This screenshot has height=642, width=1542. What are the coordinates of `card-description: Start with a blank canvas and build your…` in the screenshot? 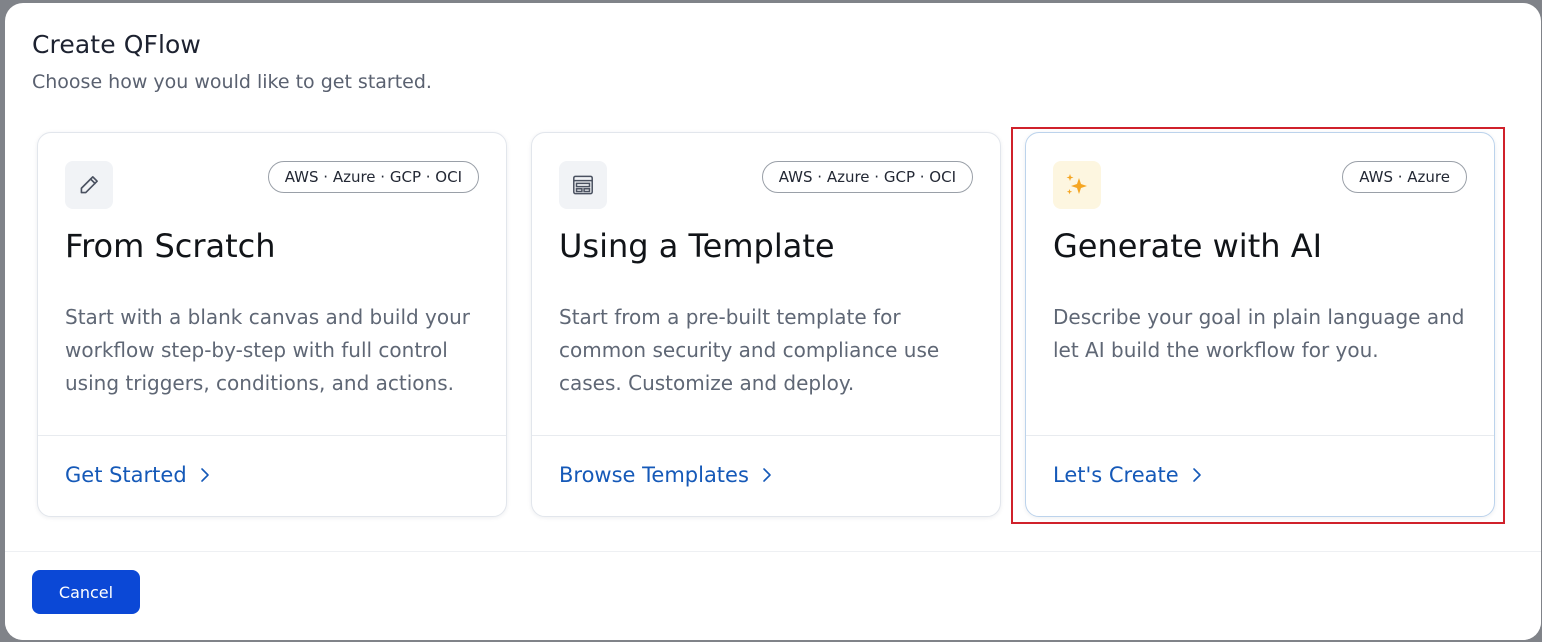 It's located at (268, 350).